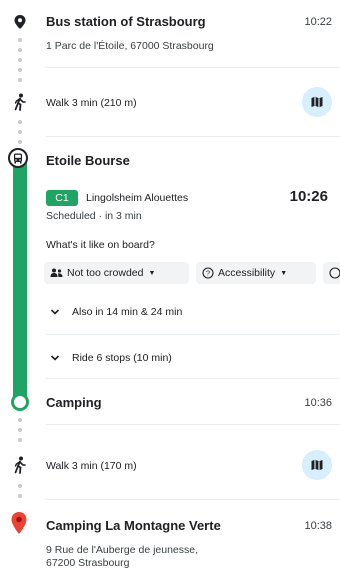 The height and width of the screenshot is (569, 340). Describe the element at coordinates (94, 216) in the screenshot. I see `departure-status: Scheduled · in 3 min` at that location.